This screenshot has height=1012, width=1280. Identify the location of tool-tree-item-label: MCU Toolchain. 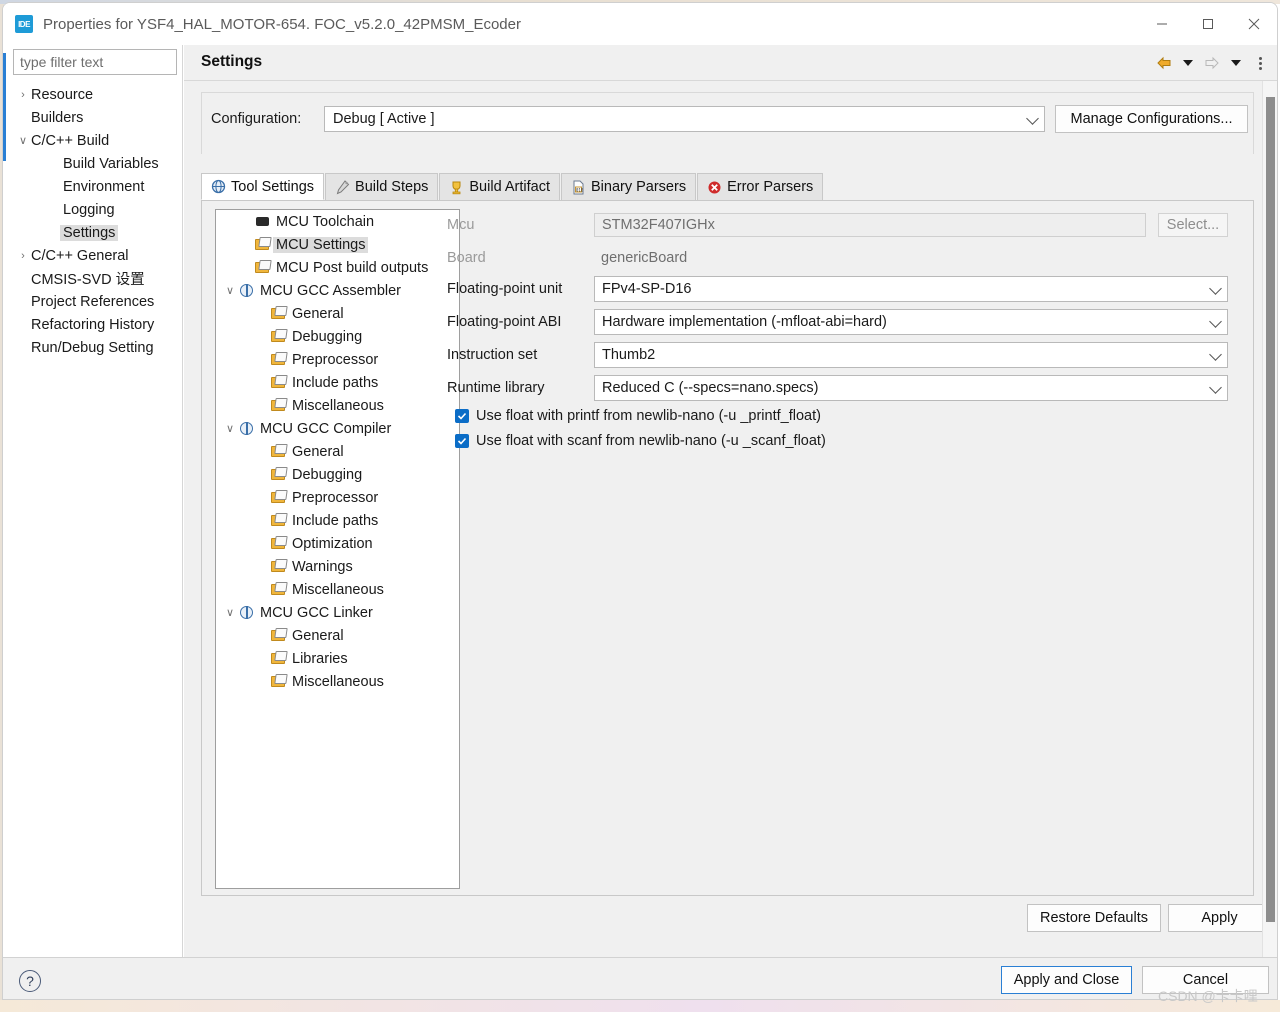
(325, 221).